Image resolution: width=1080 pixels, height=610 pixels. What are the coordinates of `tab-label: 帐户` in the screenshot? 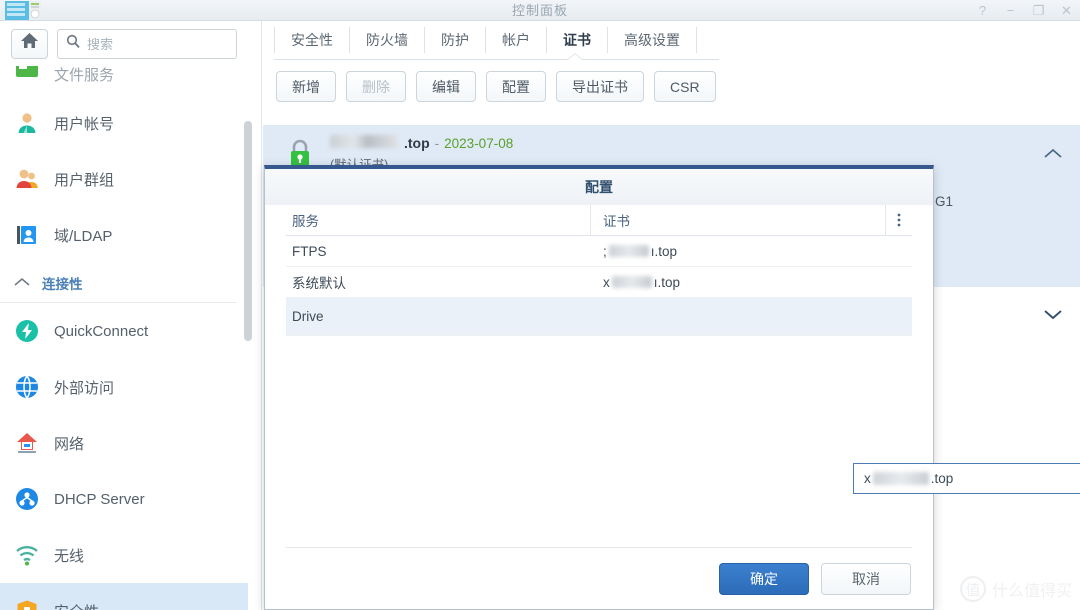 It's located at (516, 40).